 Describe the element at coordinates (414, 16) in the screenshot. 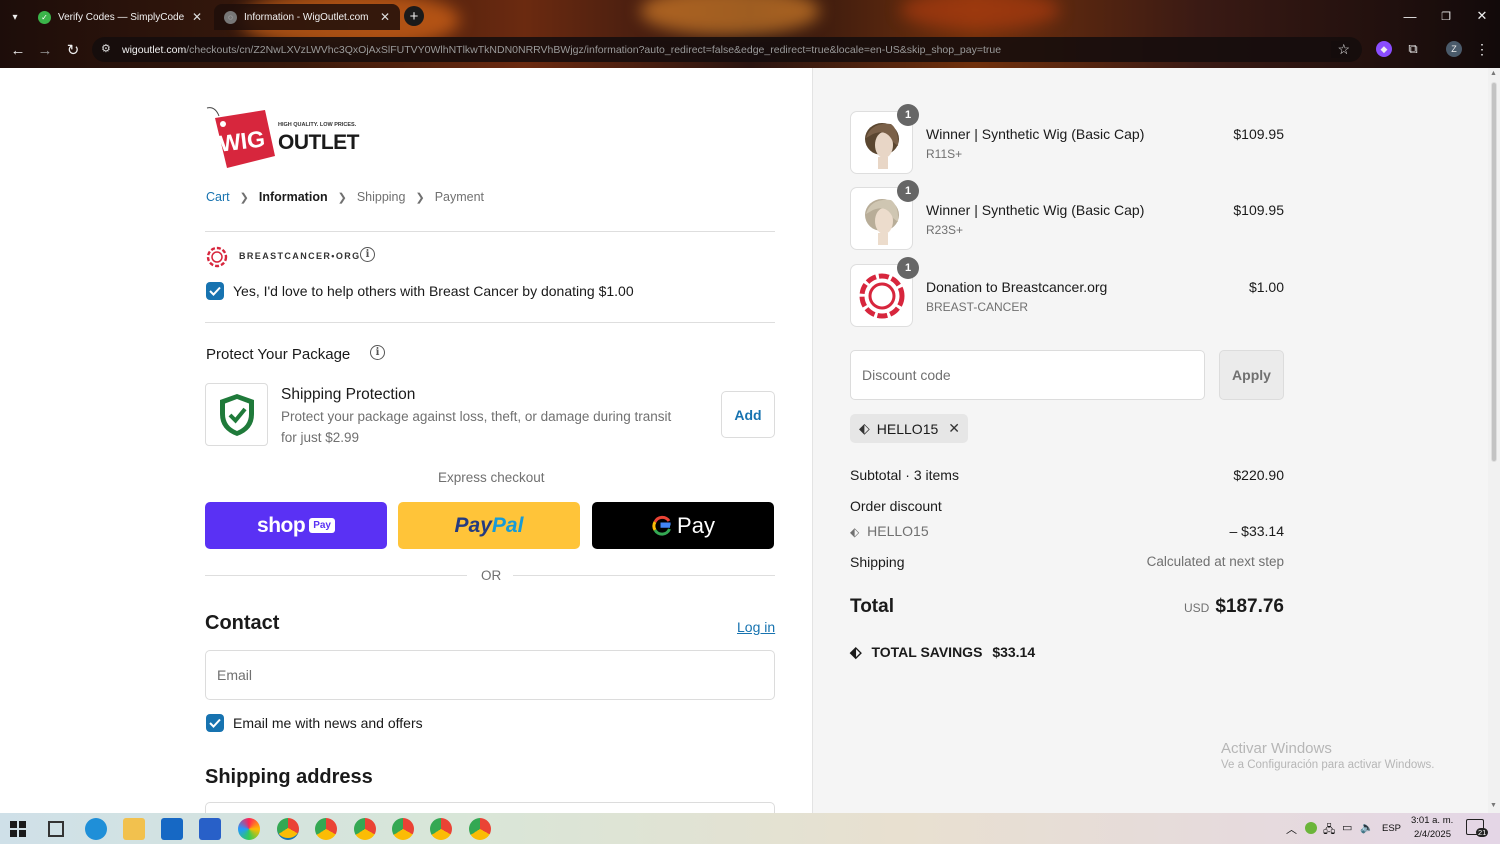

I see `new-tab-button: +` at that location.